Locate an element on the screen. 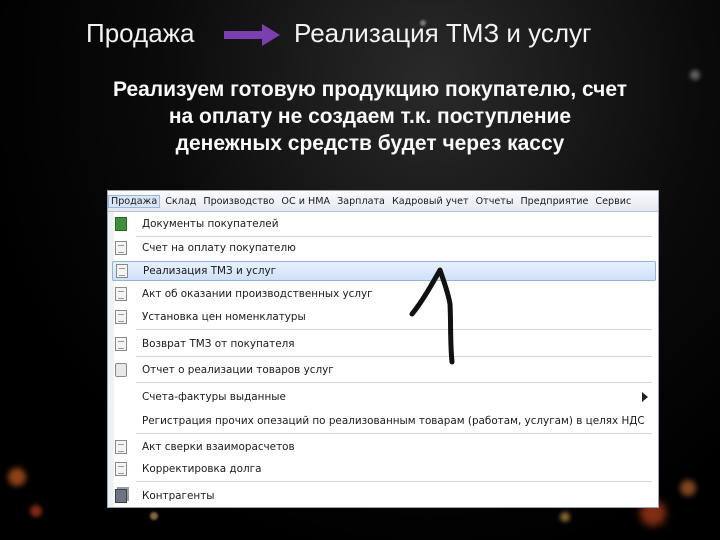 The height and width of the screenshot is (540, 720). subtitle-line: на оплату не создаем т.к. поступление is located at coordinates (370, 116).